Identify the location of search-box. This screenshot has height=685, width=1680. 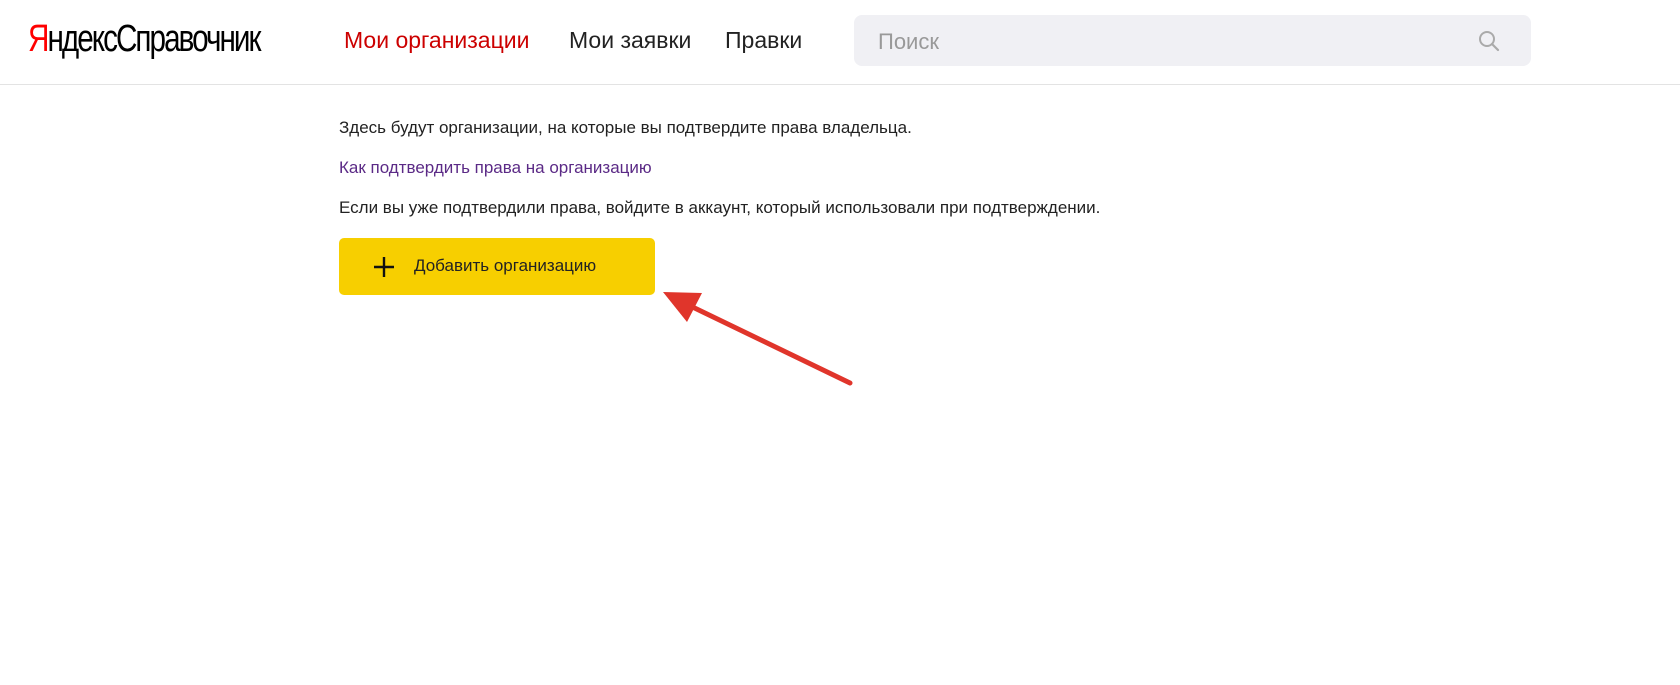
(1192, 41).